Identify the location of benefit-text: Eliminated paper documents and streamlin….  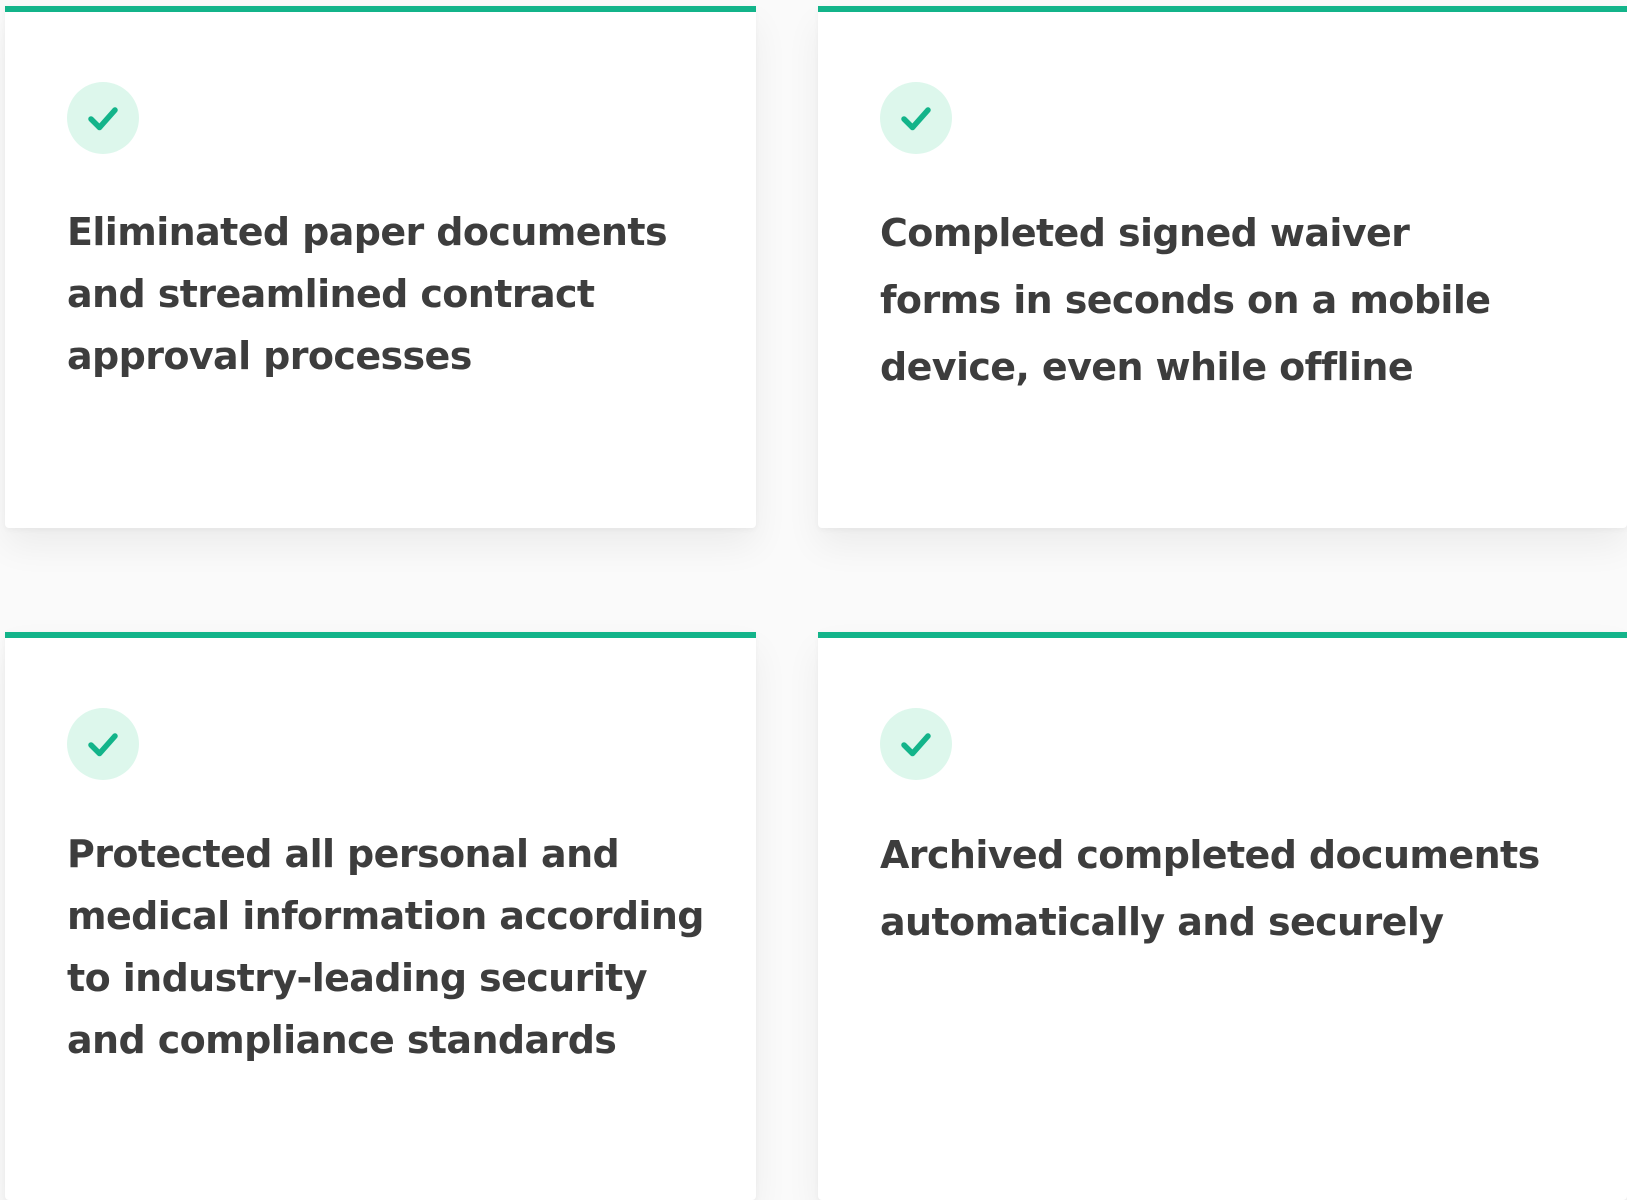
(367, 294).